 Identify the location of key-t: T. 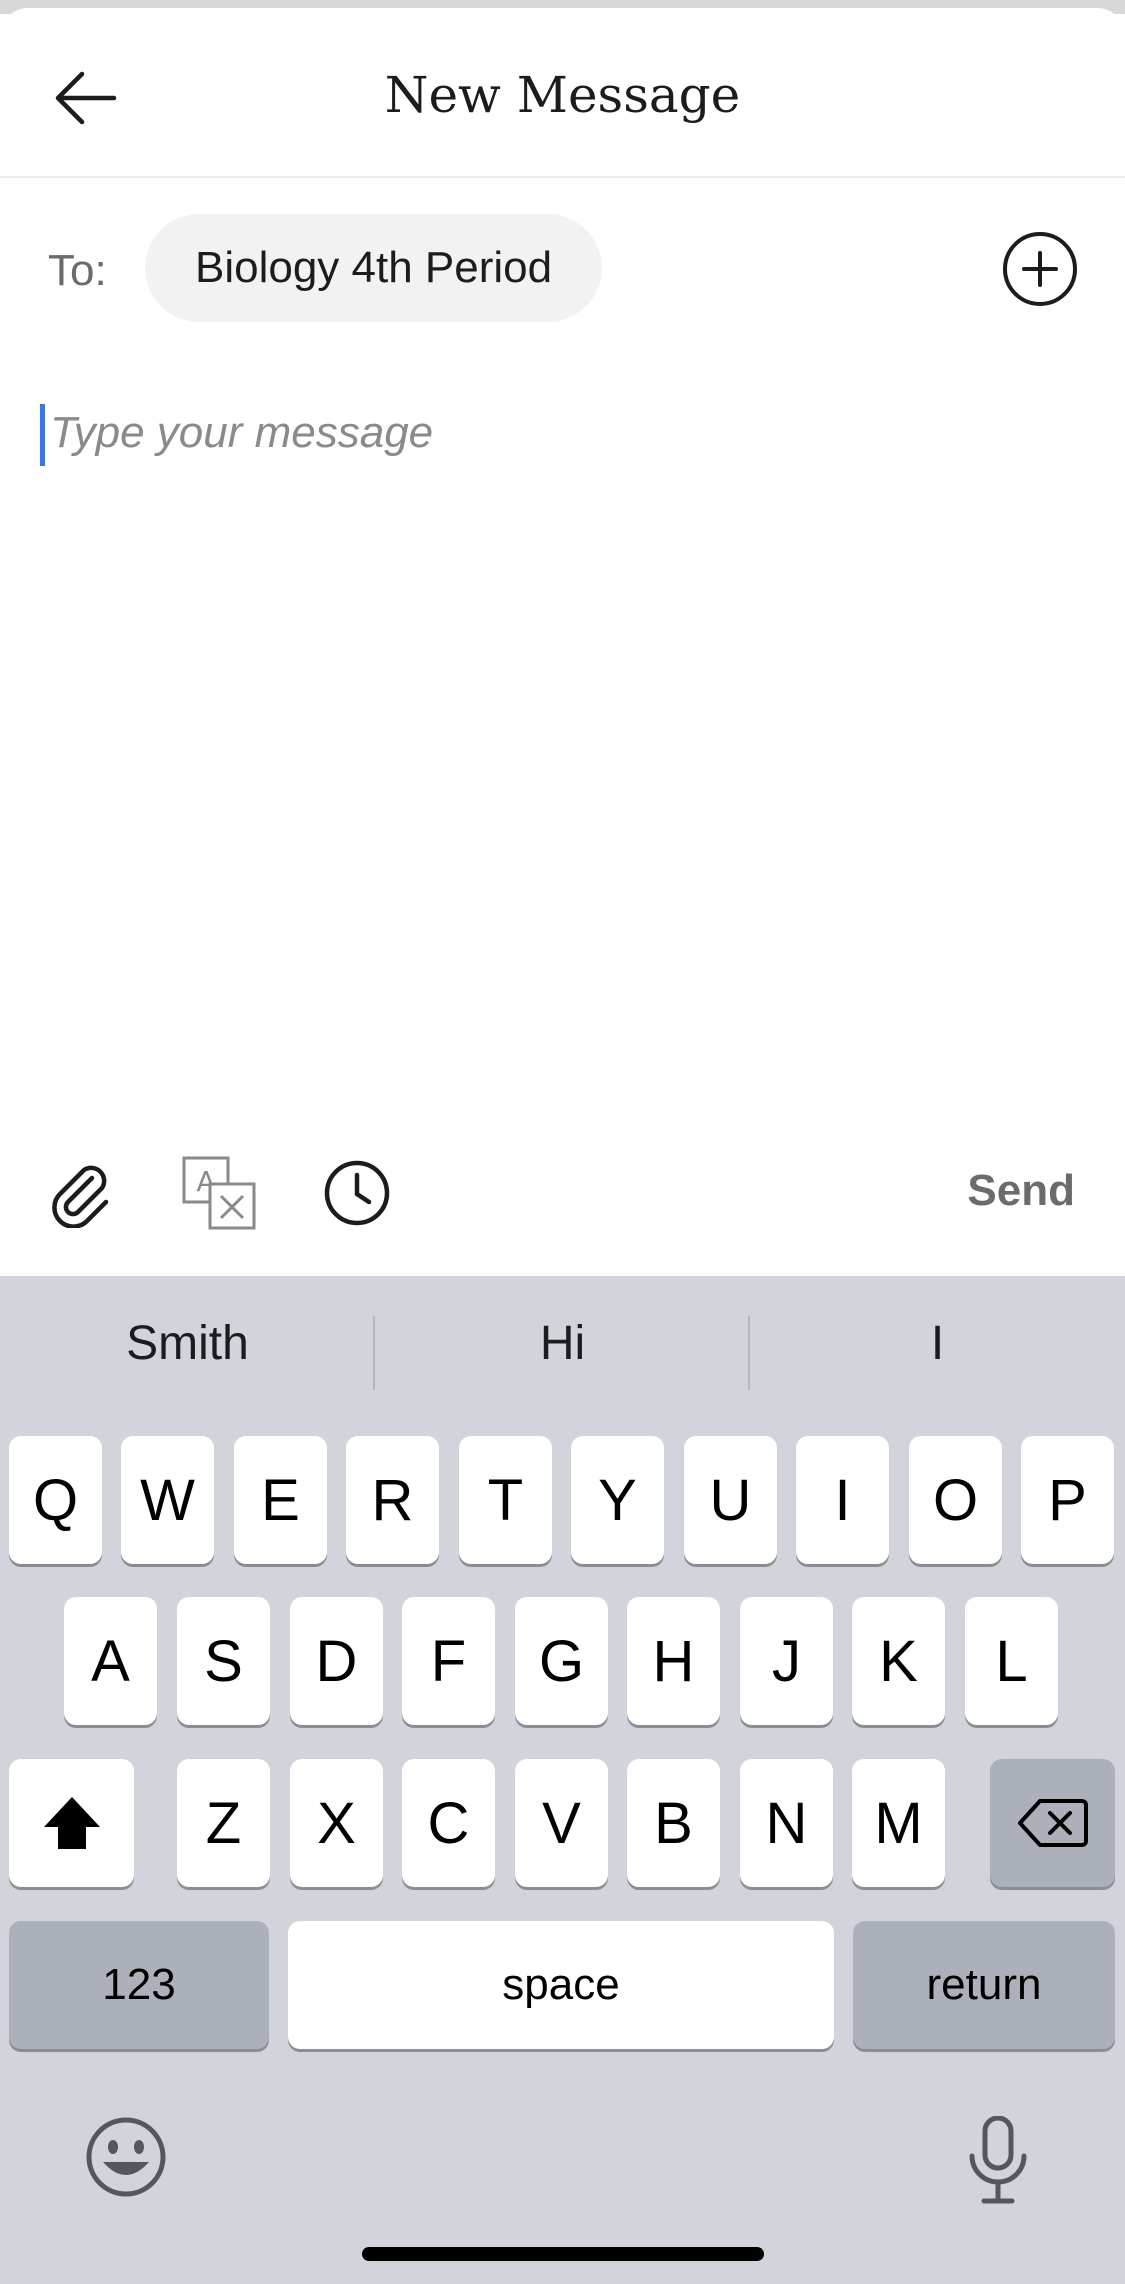
(505, 1500).